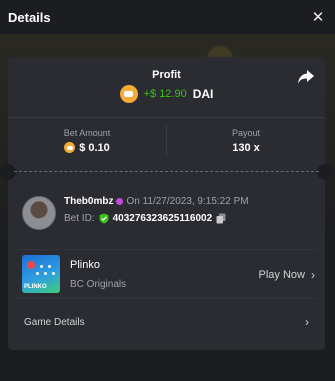 This screenshot has width=335, height=381. What do you see at coordinates (54, 322) in the screenshot?
I see `game-details-label: Game Details` at bounding box center [54, 322].